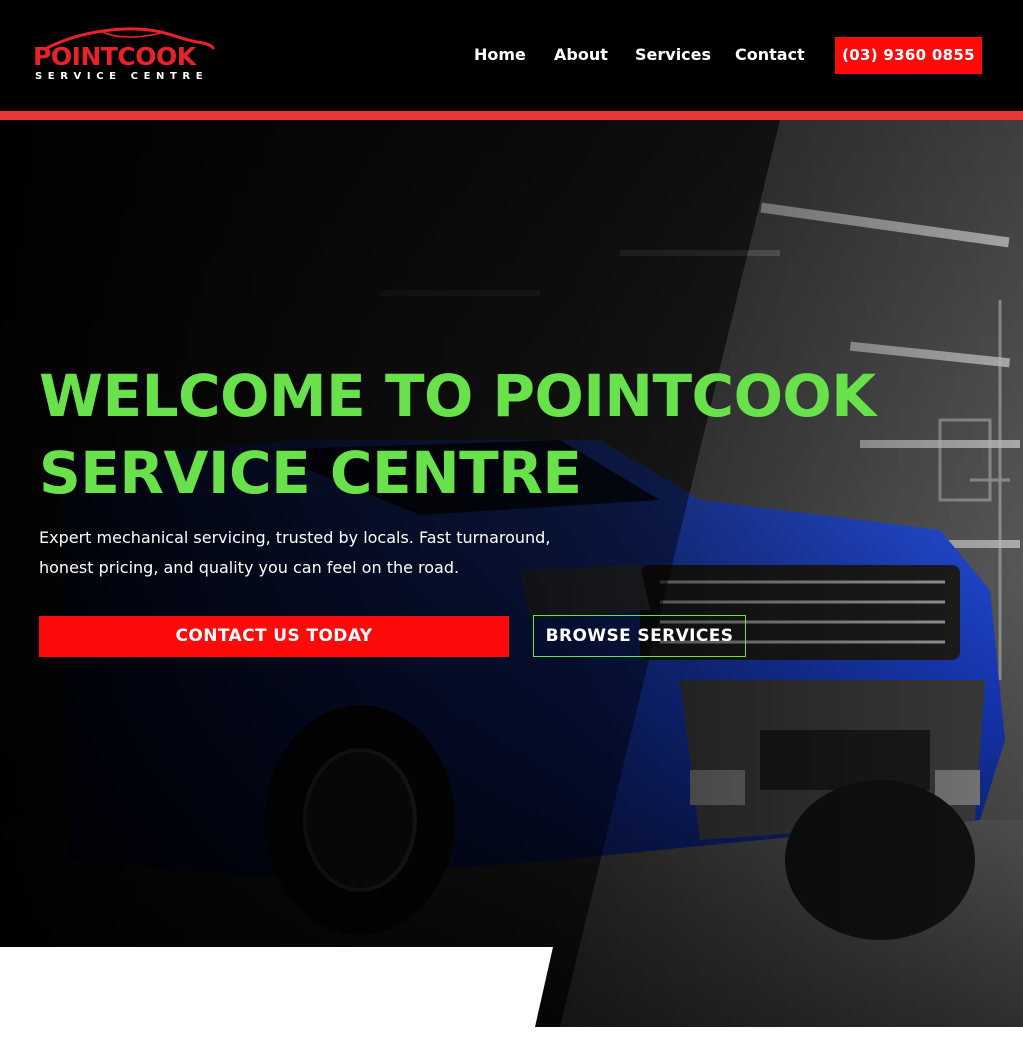  I want to click on nav-home-link: Home, so click(500, 55).